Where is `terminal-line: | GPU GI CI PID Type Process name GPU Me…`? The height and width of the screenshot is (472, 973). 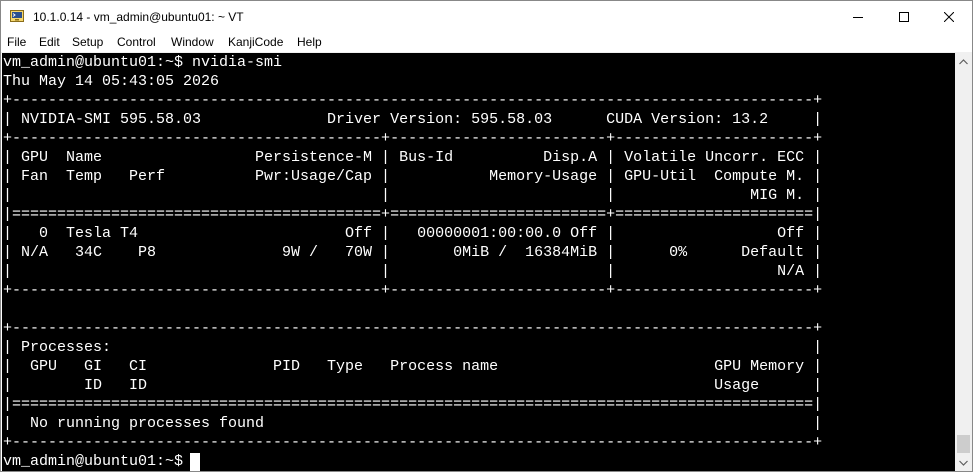 terminal-line: | GPU GI CI PID Type Process name GPU Me… is located at coordinates (413, 366).